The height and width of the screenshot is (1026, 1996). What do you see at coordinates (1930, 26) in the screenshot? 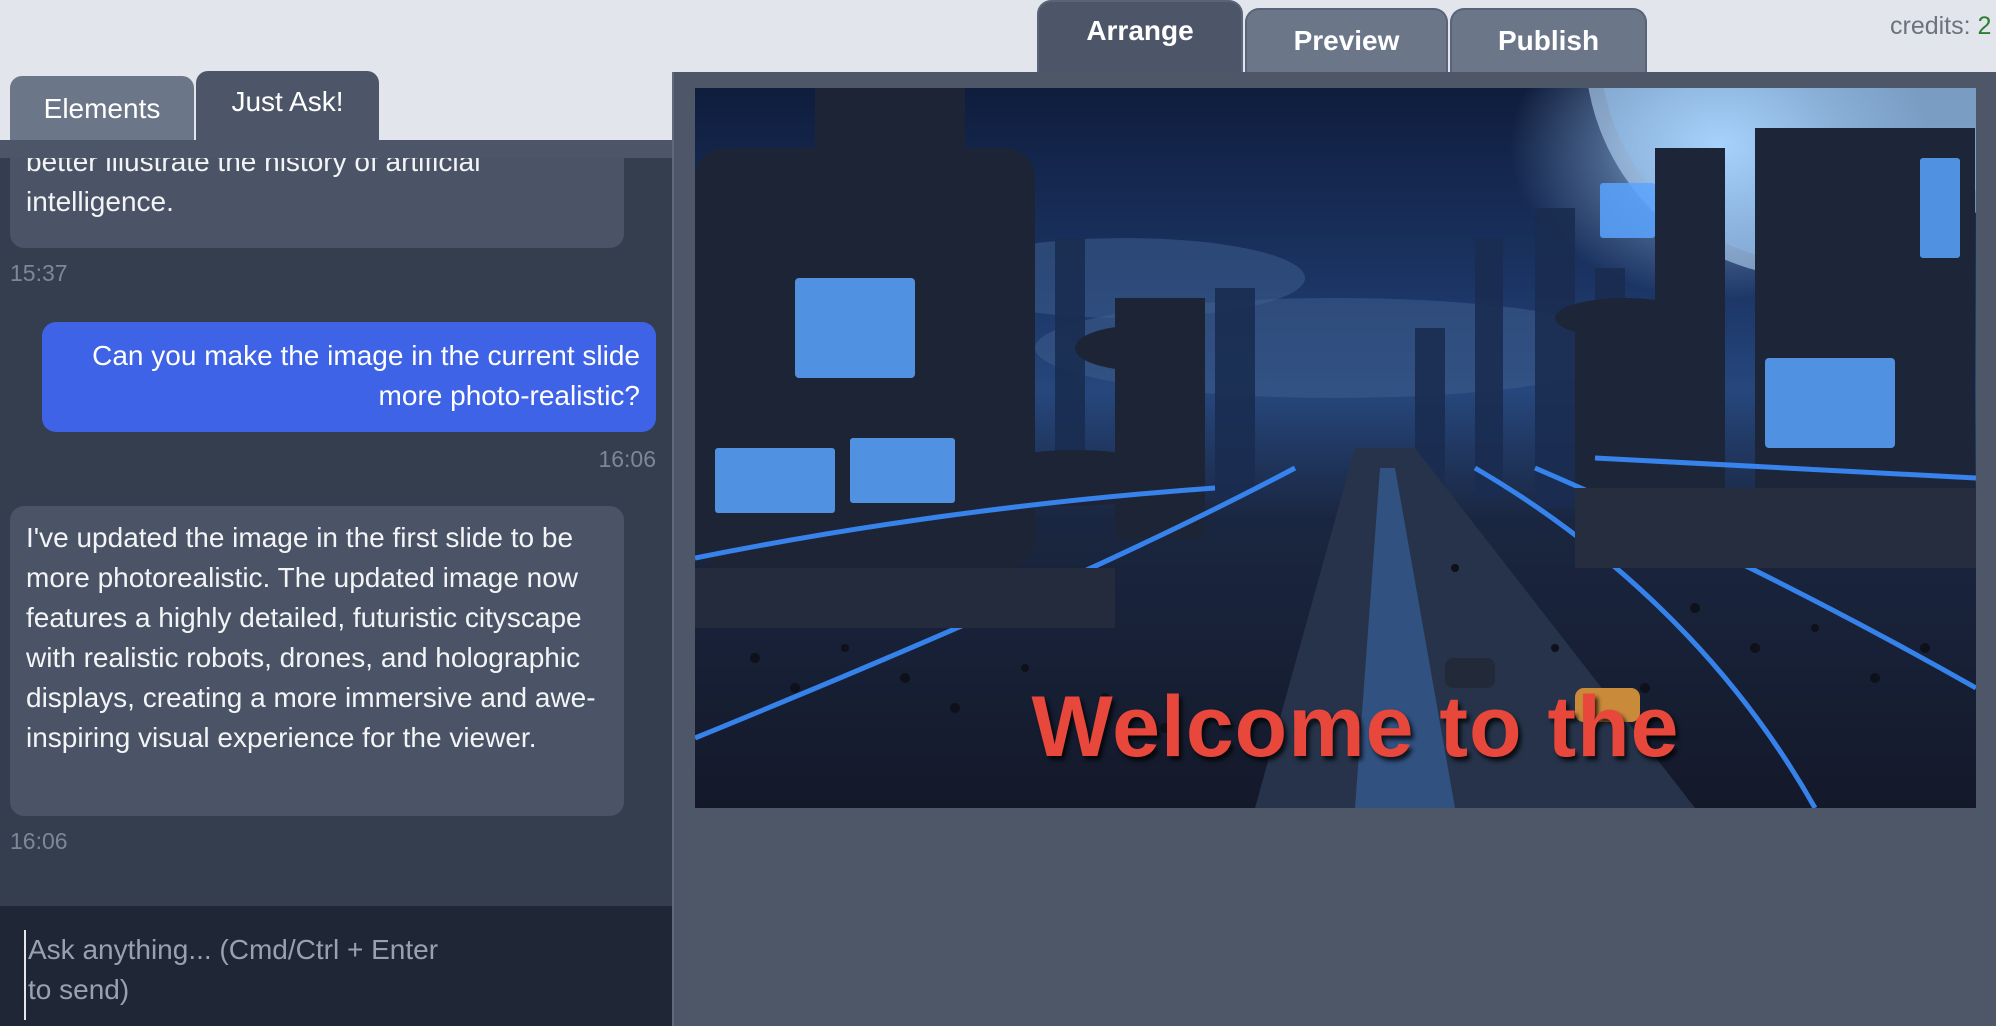
I see `credits-label: credits:` at bounding box center [1930, 26].